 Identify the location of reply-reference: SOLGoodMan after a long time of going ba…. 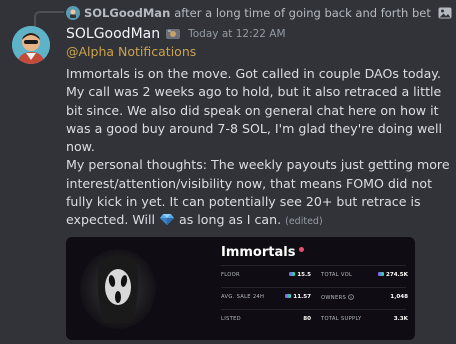
(259, 13).